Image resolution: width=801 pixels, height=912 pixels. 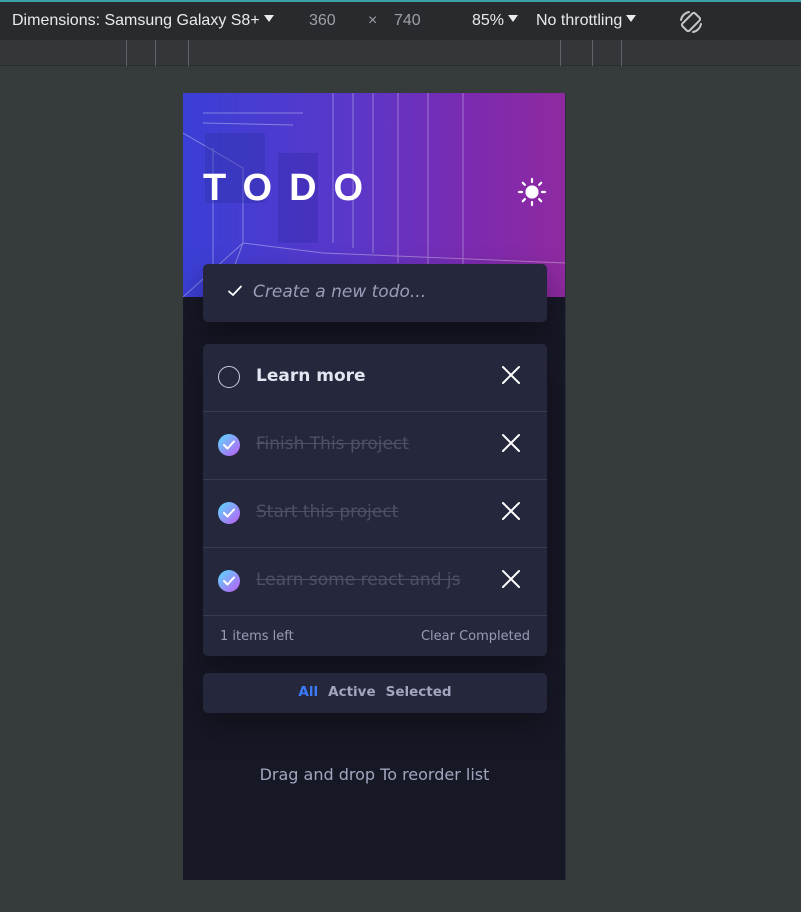 I want to click on list-footer: 1 items left Clear Completed, so click(x=375, y=636).